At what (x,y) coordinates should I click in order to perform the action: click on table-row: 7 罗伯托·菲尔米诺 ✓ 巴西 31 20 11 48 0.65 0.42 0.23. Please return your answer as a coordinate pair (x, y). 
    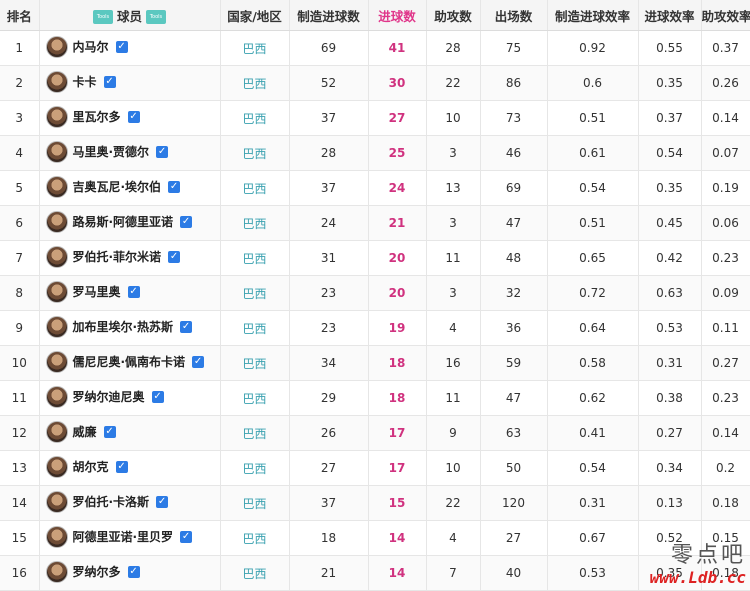
    Looking at the image, I should click on (375, 258).